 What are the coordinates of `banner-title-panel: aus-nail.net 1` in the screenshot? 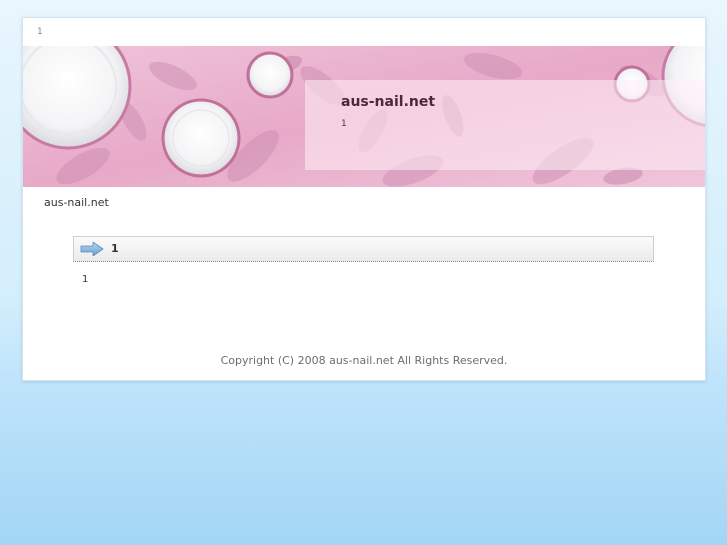 It's located at (505, 125).